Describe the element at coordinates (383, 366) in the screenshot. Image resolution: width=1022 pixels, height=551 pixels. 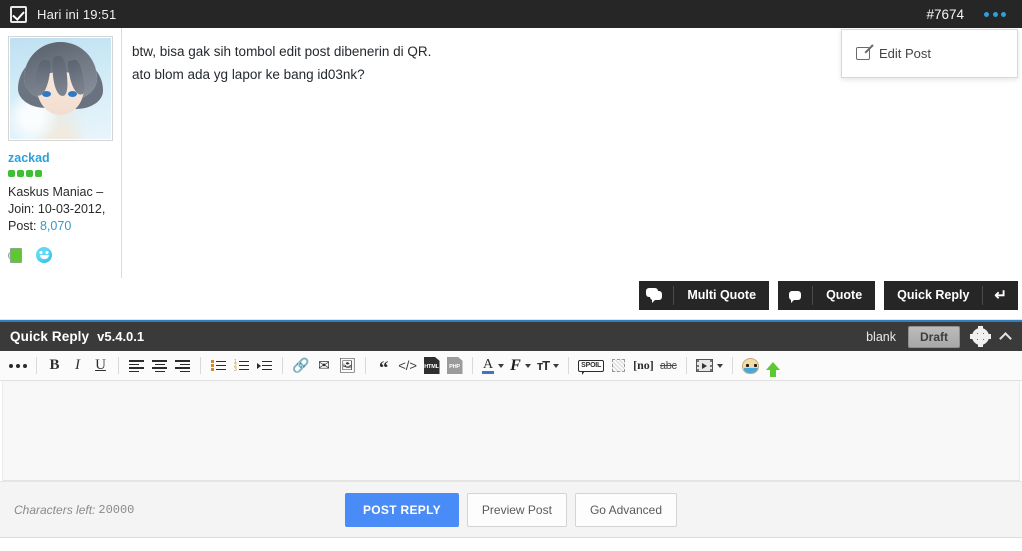
I see `quote-icon: “` at that location.